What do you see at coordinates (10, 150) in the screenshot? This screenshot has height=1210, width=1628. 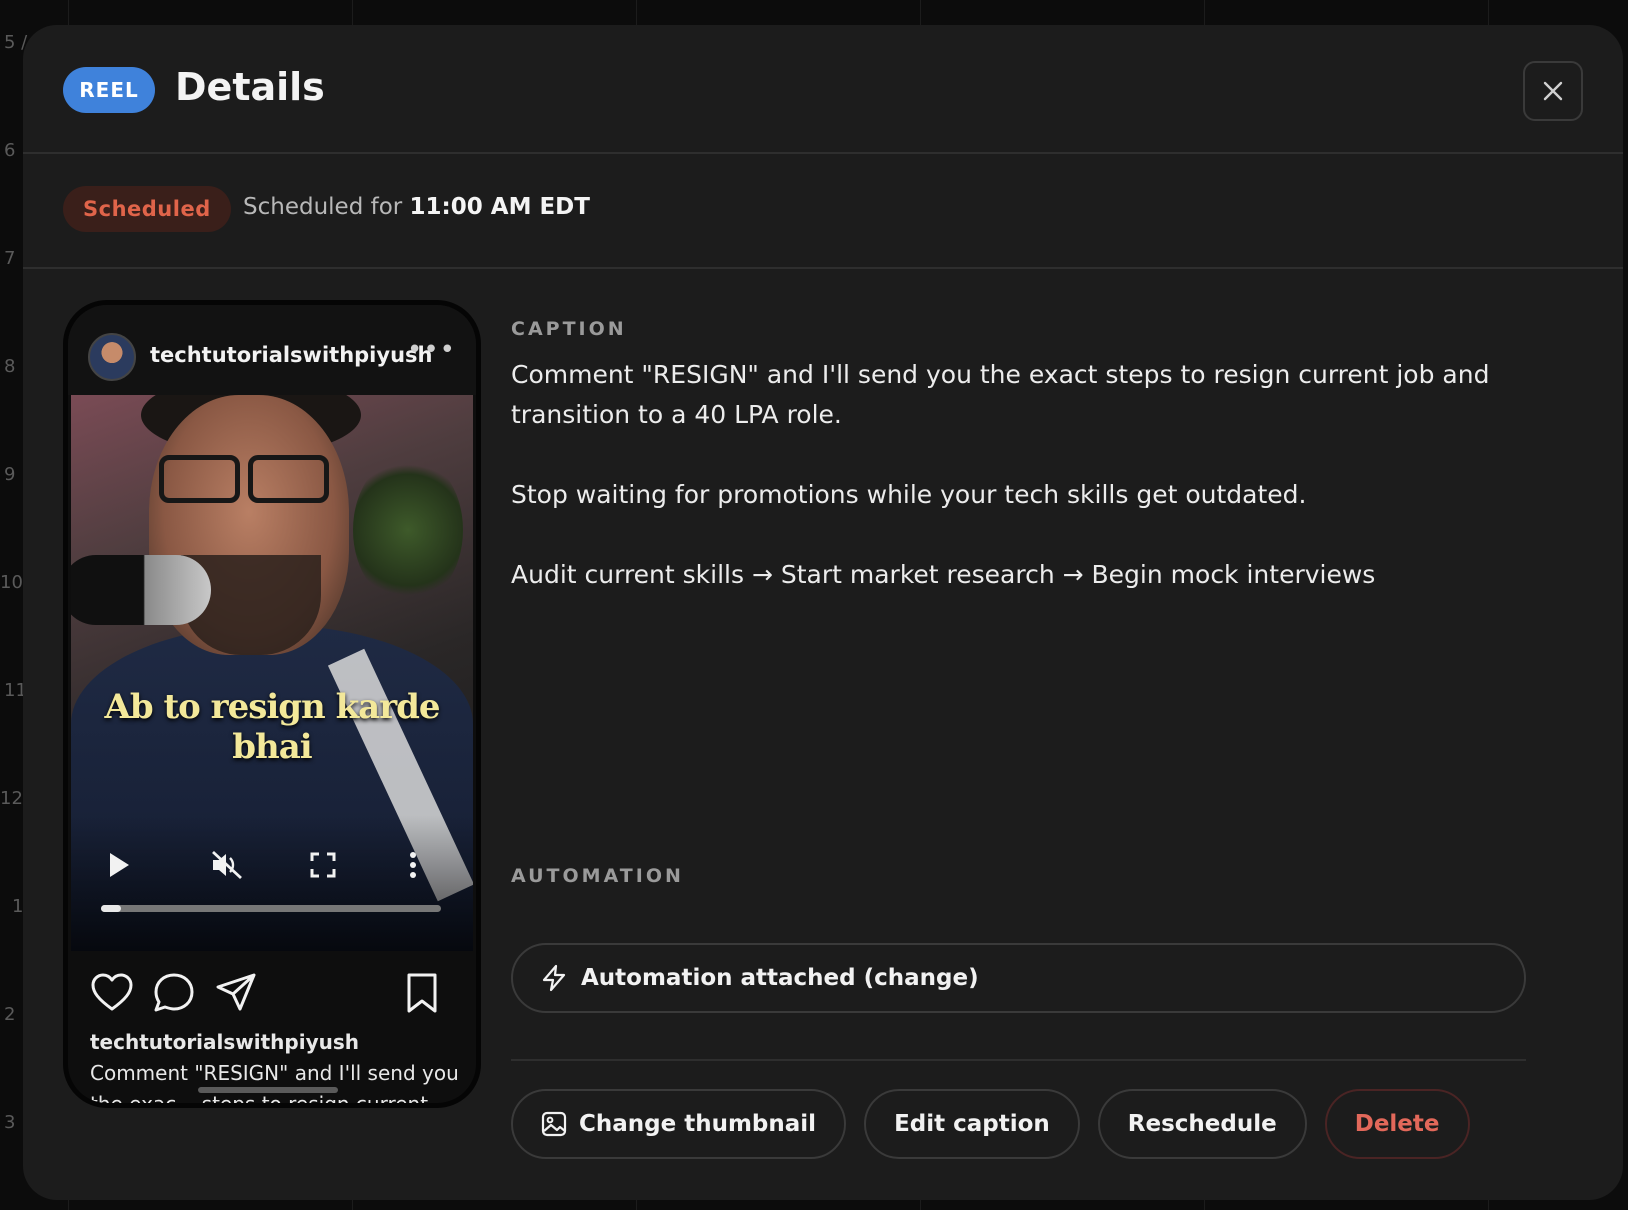 I see `hour-label: 6` at bounding box center [10, 150].